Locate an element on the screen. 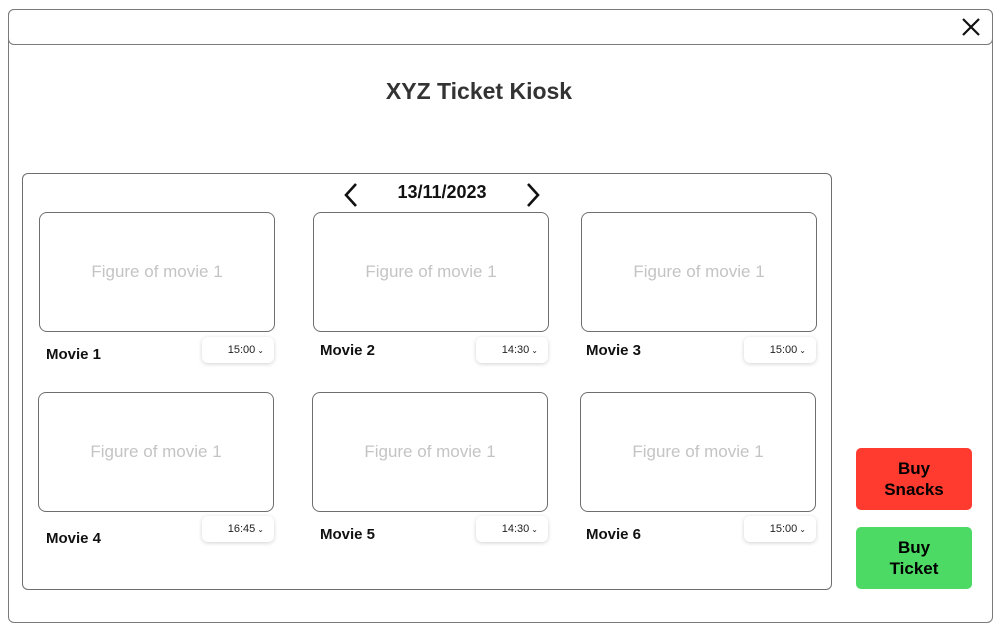 This screenshot has width=1003, height=643. movie-title: Movie 1 is located at coordinates (74, 354).